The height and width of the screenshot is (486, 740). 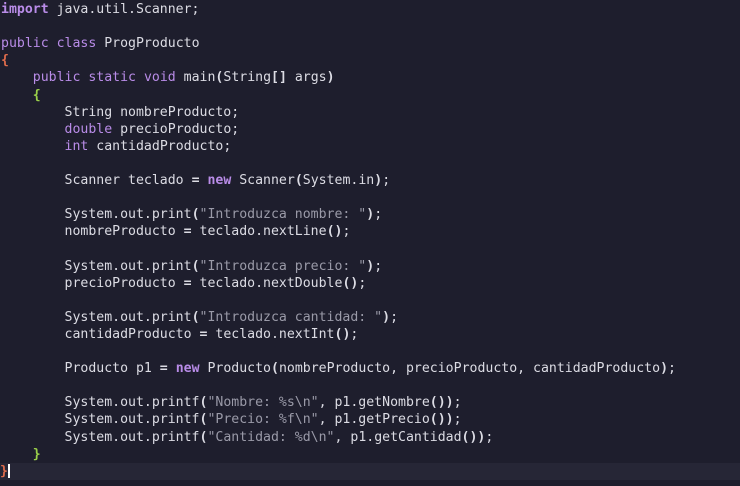 I want to click on code-line: public class ProgProducto, so click(x=100, y=43).